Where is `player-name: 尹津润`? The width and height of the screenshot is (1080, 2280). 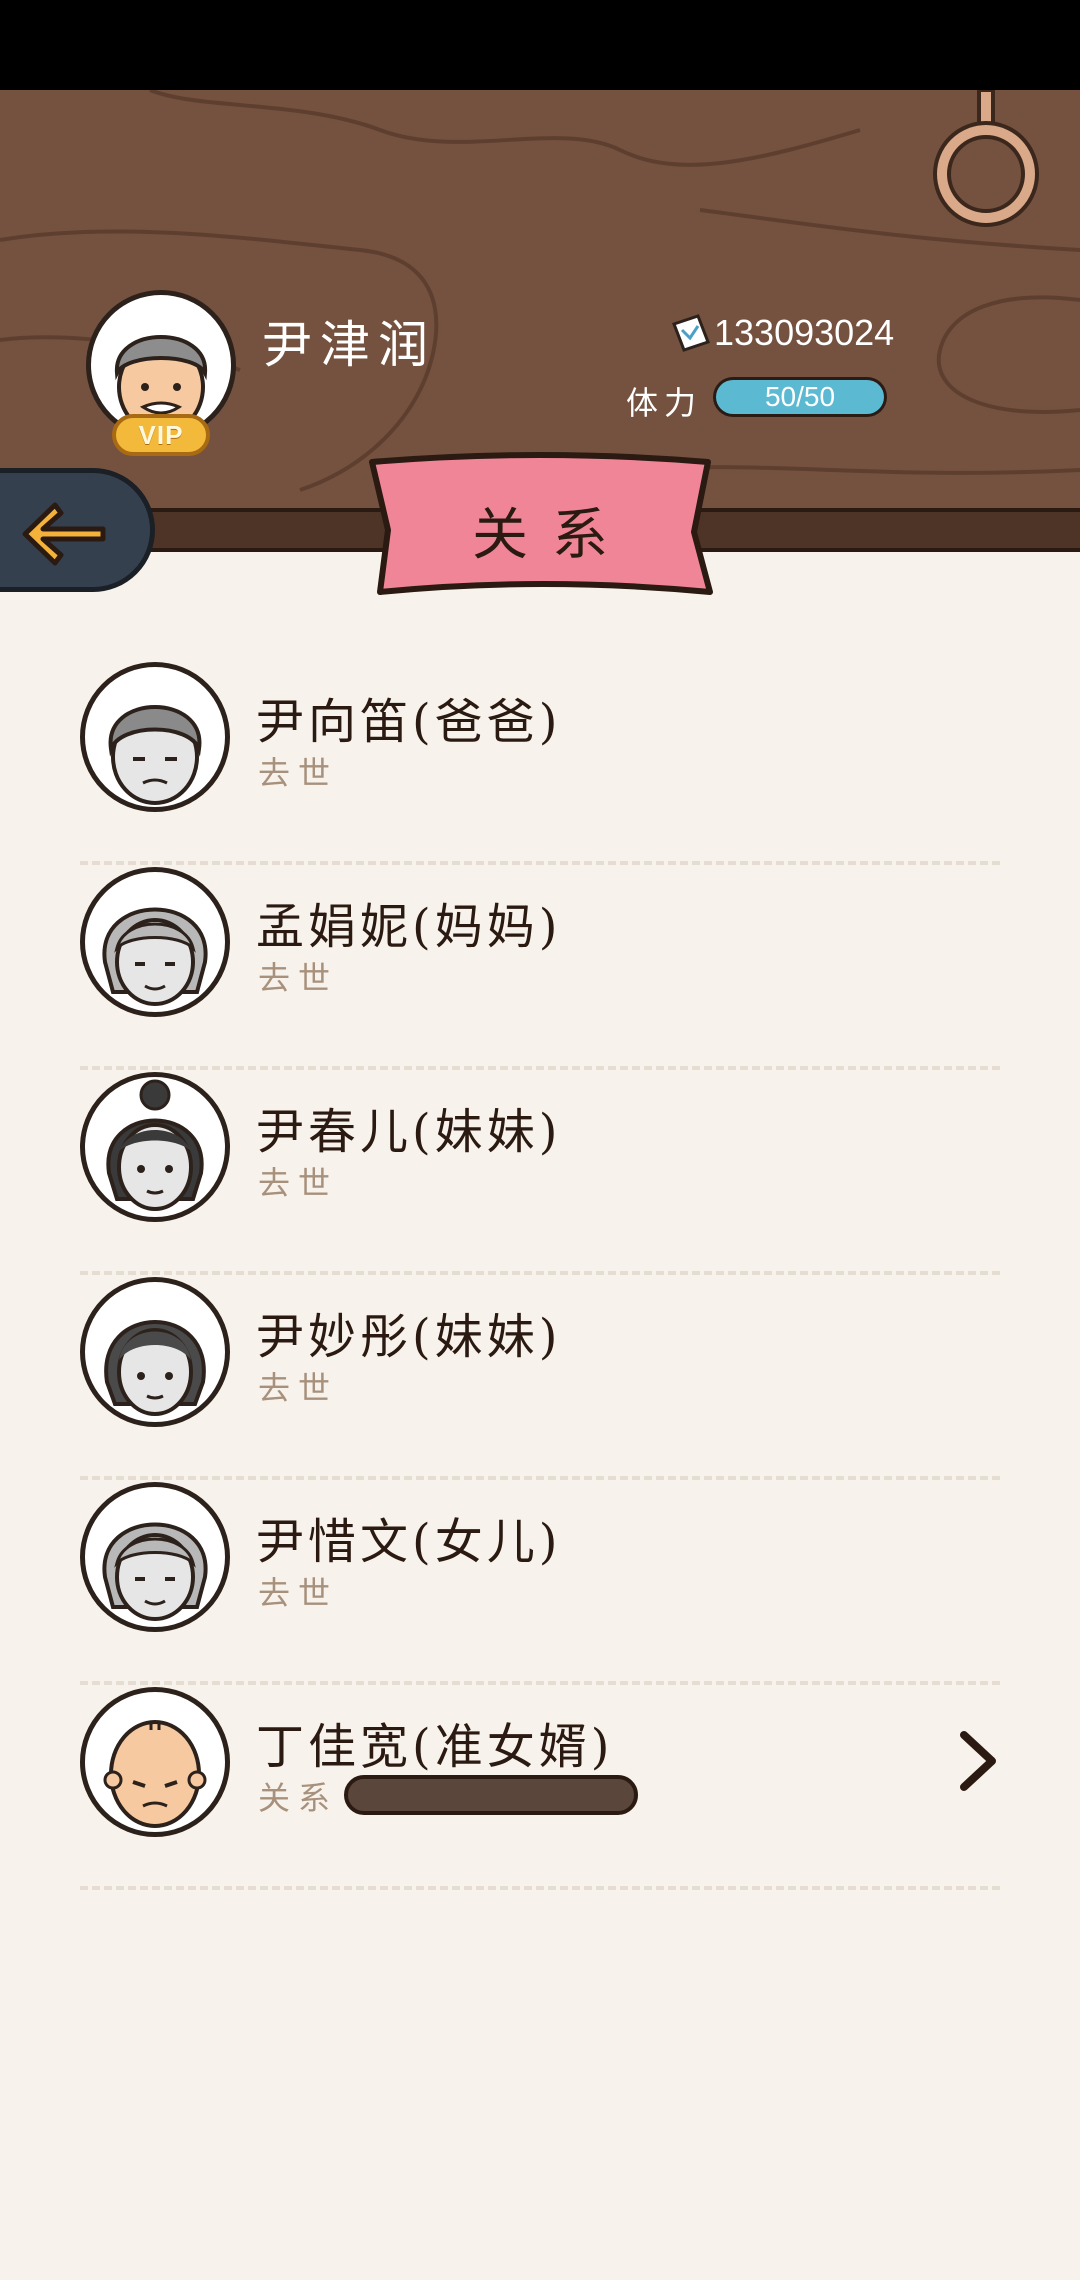 player-name: 尹津润 is located at coordinates (349, 345).